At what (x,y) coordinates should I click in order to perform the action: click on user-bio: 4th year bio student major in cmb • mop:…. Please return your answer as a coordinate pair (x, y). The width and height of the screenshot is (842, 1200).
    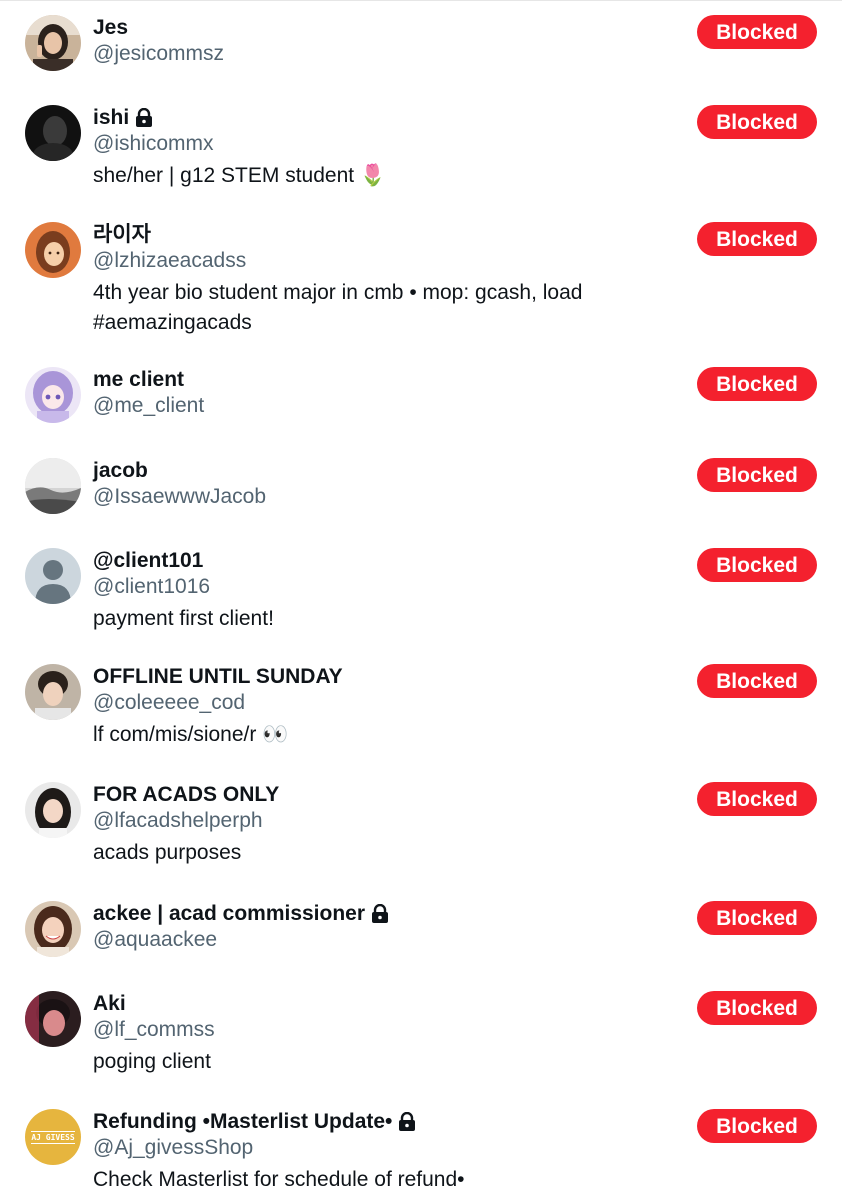
    Looking at the image, I should click on (338, 307).